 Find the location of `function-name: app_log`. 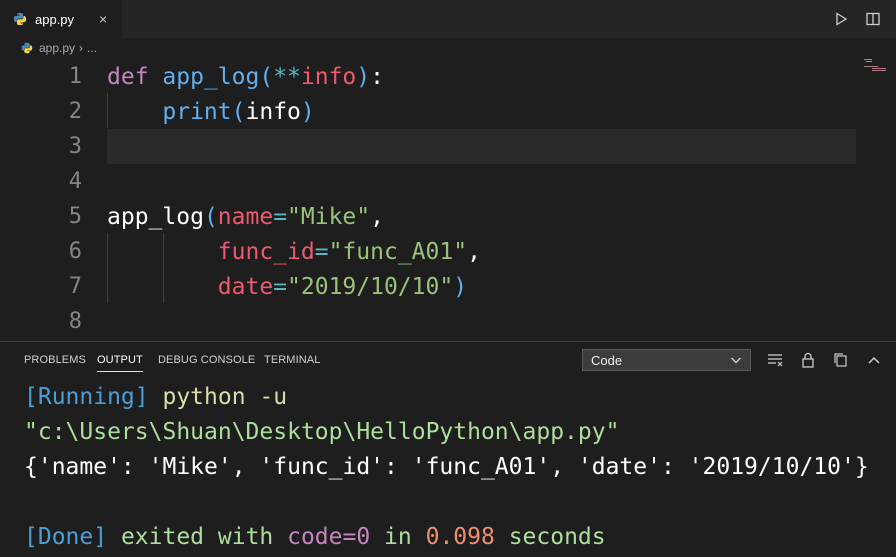

function-name: app_log is located at coordinates (211, 76).